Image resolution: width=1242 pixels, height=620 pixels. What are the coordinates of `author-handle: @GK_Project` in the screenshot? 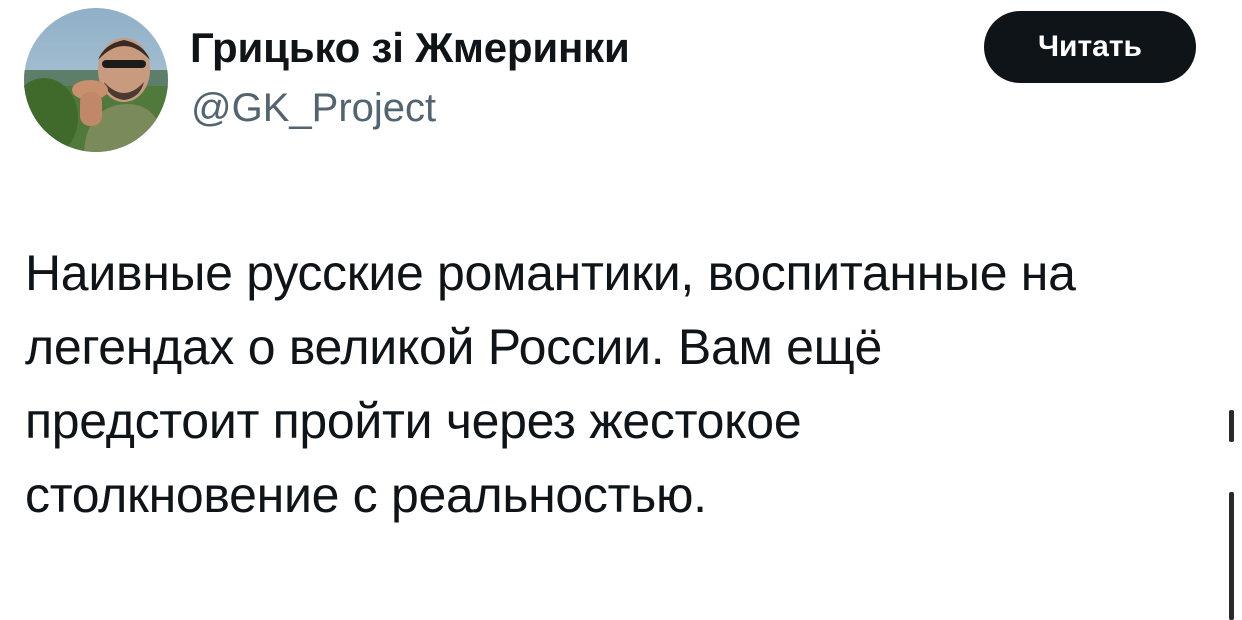 It's located at (313, 108).